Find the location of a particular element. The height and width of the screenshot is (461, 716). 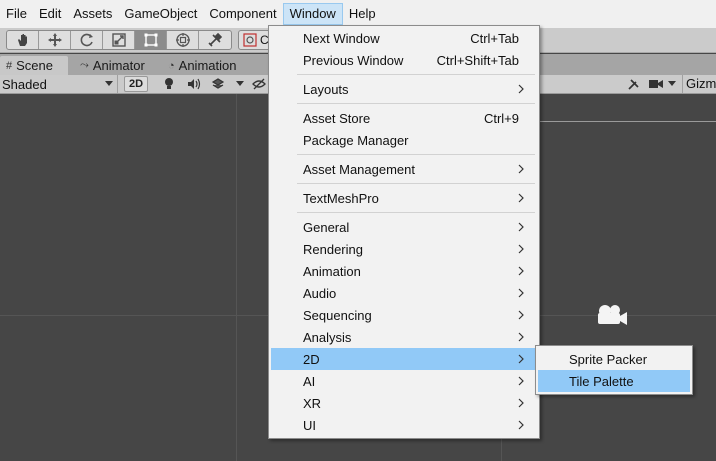

menu-item-label: AI is located at coordinates (309, 381).